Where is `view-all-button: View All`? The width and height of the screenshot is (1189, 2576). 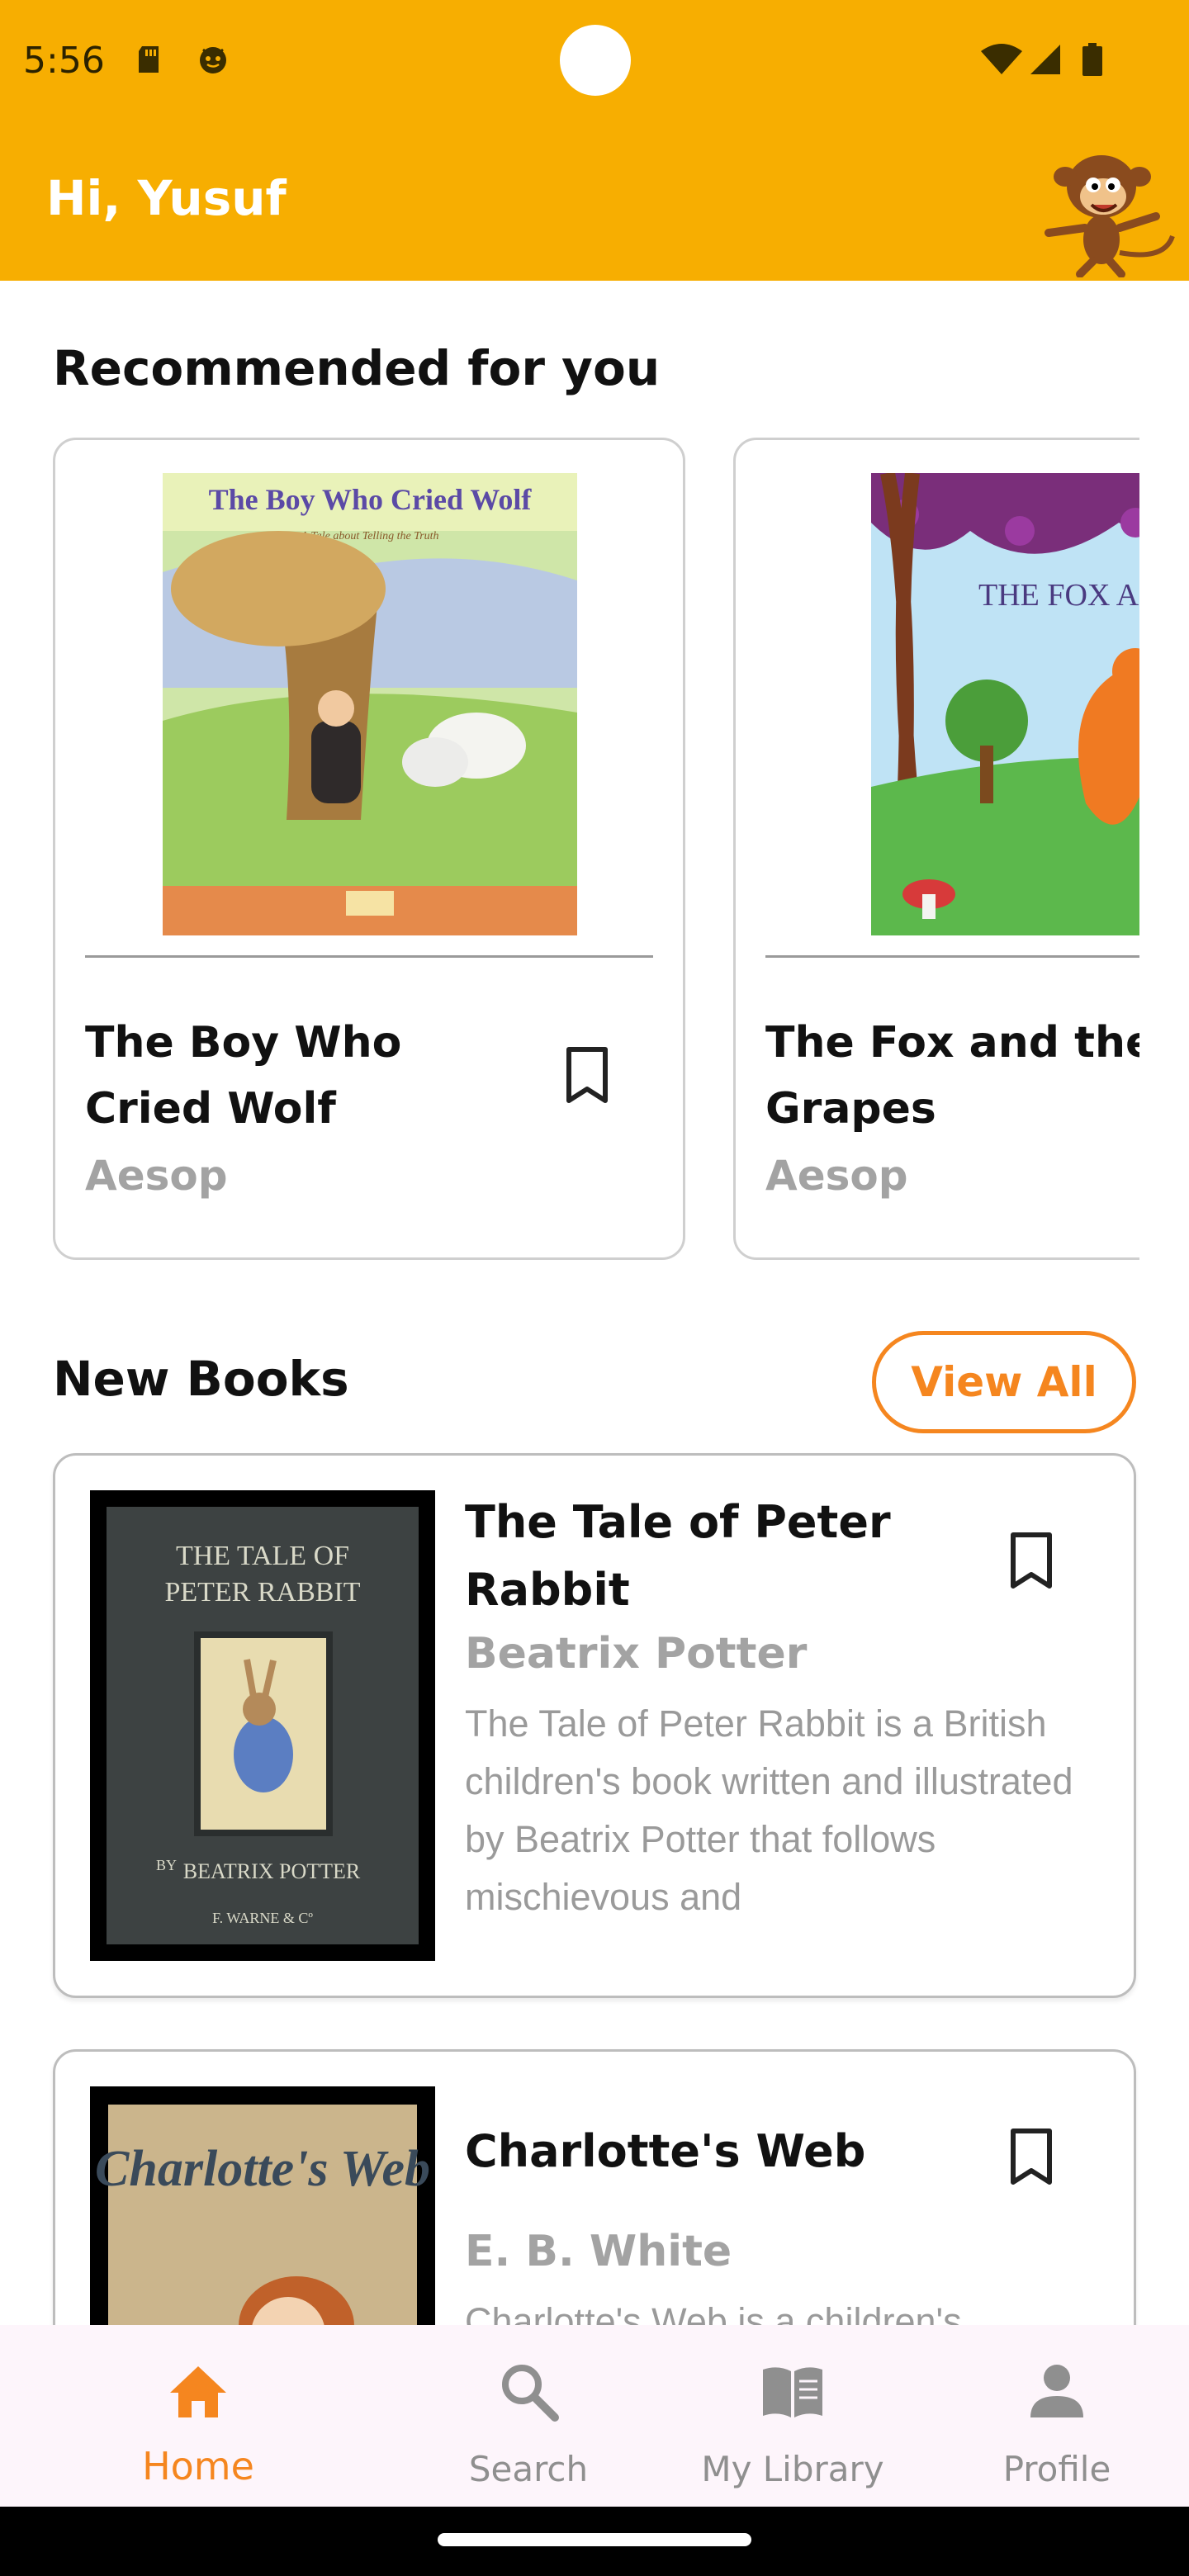 view-all-button: View All is located at coordinates (1004, 1382).